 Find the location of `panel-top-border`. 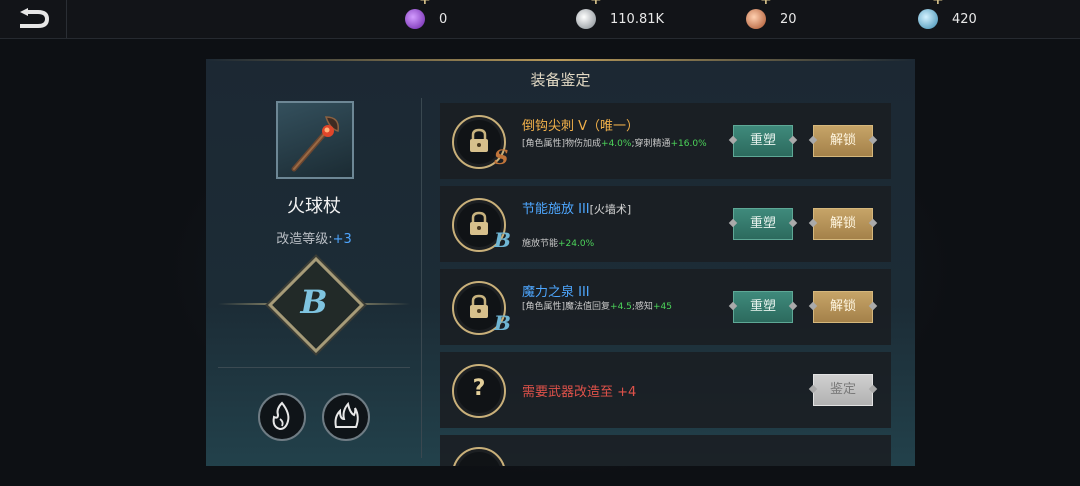

panel-top-border is located at coordinates (560, 60).